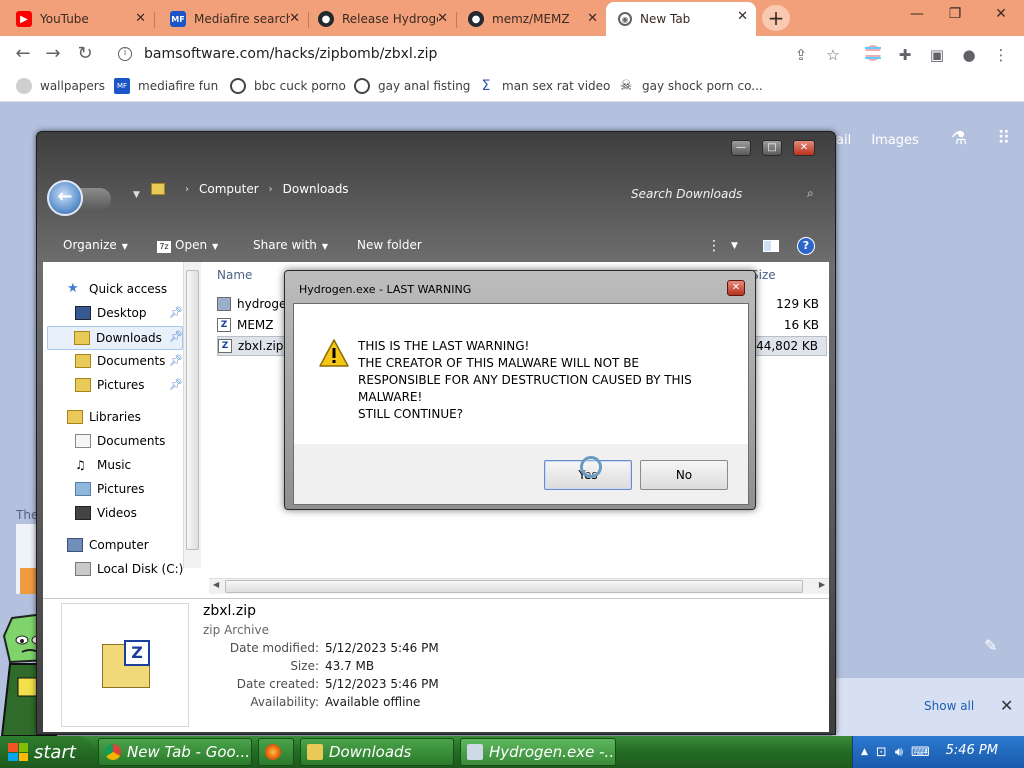 This screenshot has height=768, width=1024. Describe the element at coordinates (899, 752) in the screenshot. I see `volume-icon: 🔊︎` at that location.